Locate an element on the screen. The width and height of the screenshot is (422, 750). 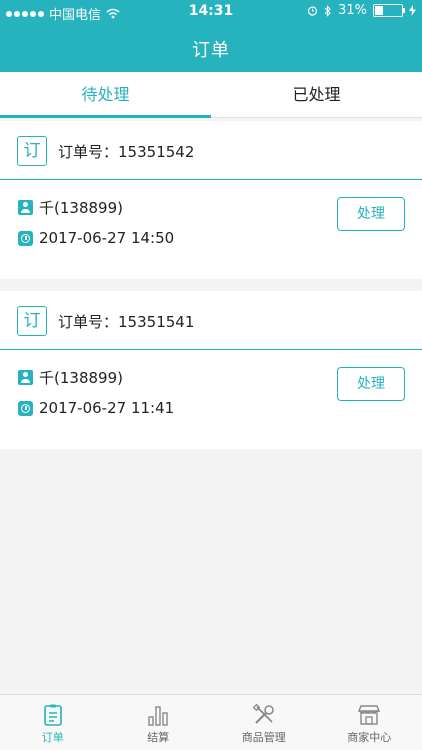
status-bar: 中国电信 14:31 31% is located at coordinates (211, 12).